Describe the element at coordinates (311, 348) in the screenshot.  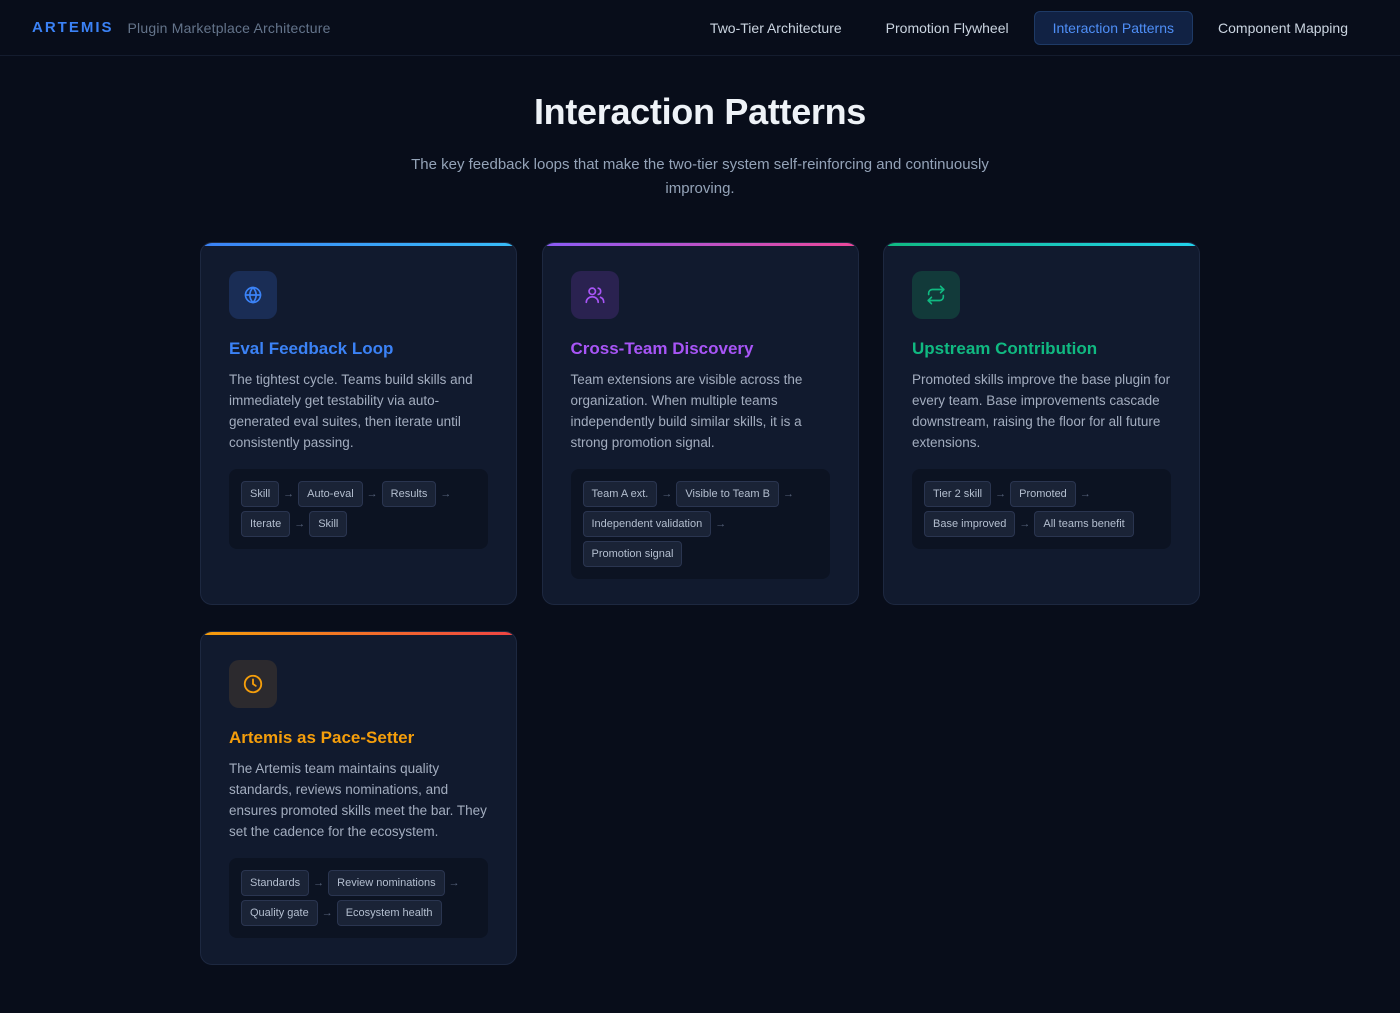
I see `card-title: Eval Feedback Loop` at that location.